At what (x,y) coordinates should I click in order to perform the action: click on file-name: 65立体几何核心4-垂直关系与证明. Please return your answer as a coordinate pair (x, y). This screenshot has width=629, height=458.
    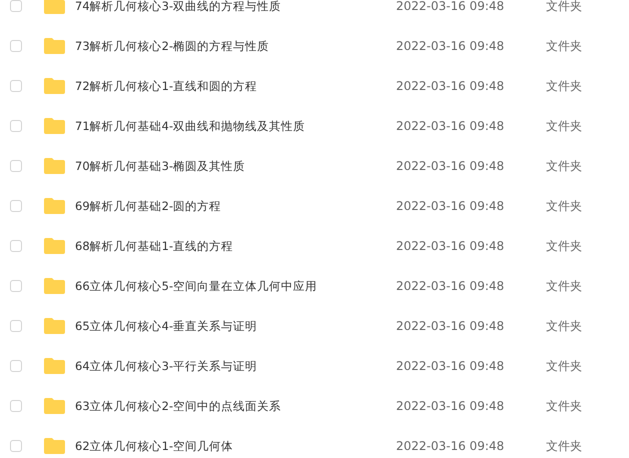
    Looking at the image, I should click on (235, 326).